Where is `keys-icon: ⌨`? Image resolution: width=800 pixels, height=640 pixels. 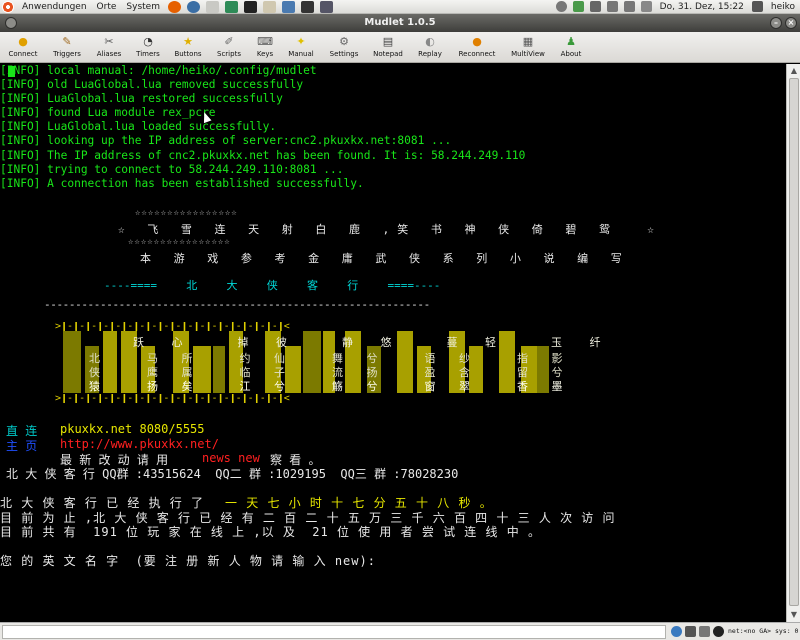 keys-icon: ⌨ is located at coordinates (265, 41).